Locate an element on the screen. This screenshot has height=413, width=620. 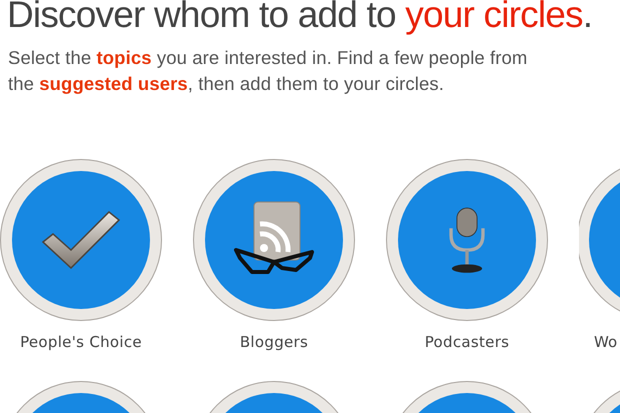
topic-label: People's Choice is located at coordinates (81, 342).